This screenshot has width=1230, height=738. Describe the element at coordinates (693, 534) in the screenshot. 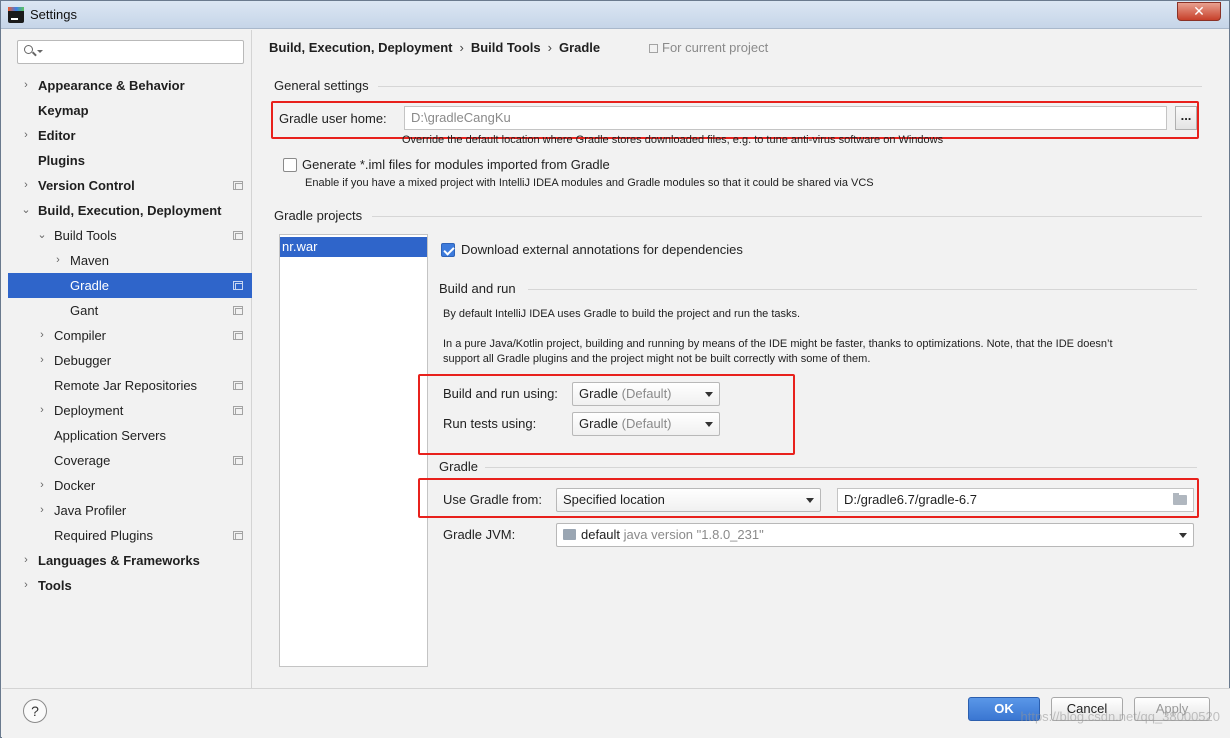

I see `gradle-jvm-version: java version "1.8.0_231"` at that location.